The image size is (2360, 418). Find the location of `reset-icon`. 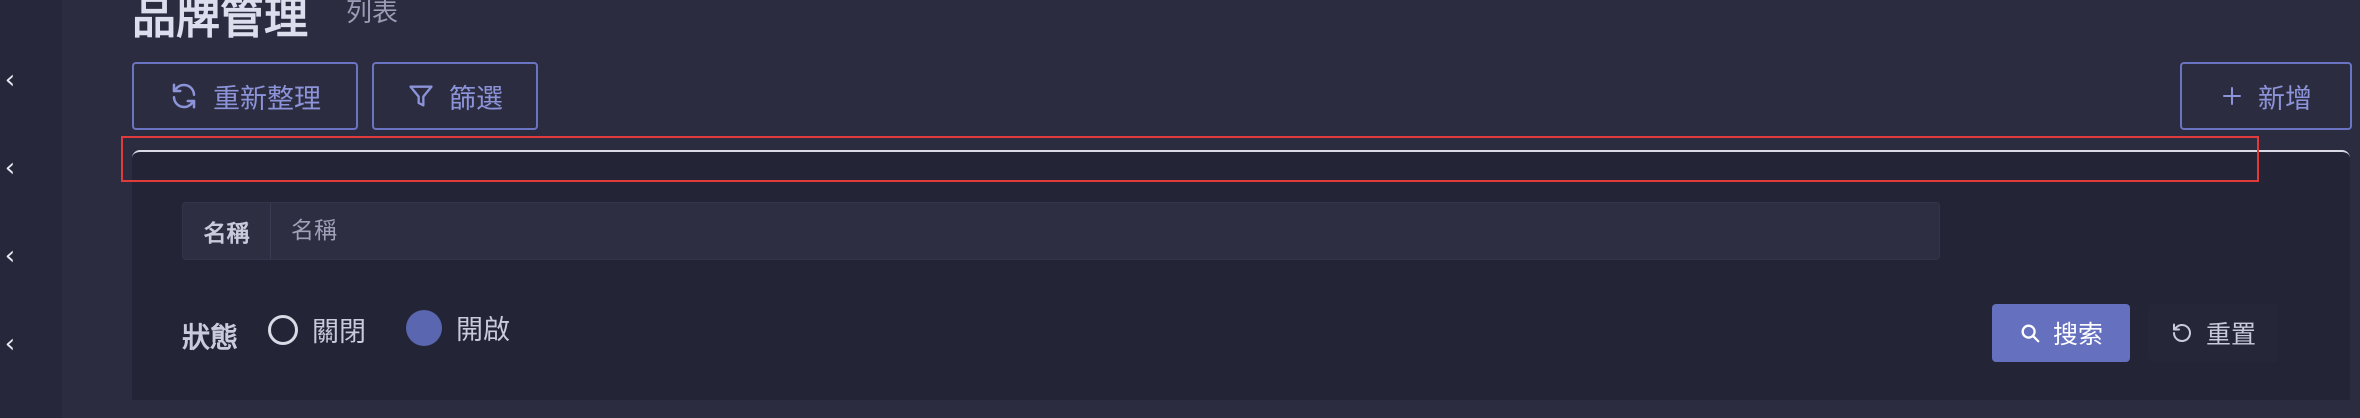

reset-icon is located at coordinates (2182, 333).